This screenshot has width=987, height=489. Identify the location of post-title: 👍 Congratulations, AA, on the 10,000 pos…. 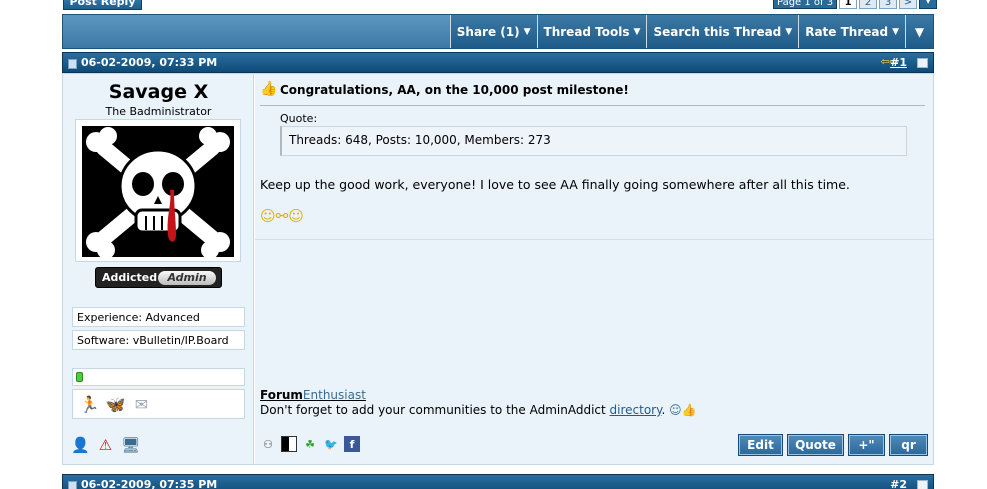
(444, 89).